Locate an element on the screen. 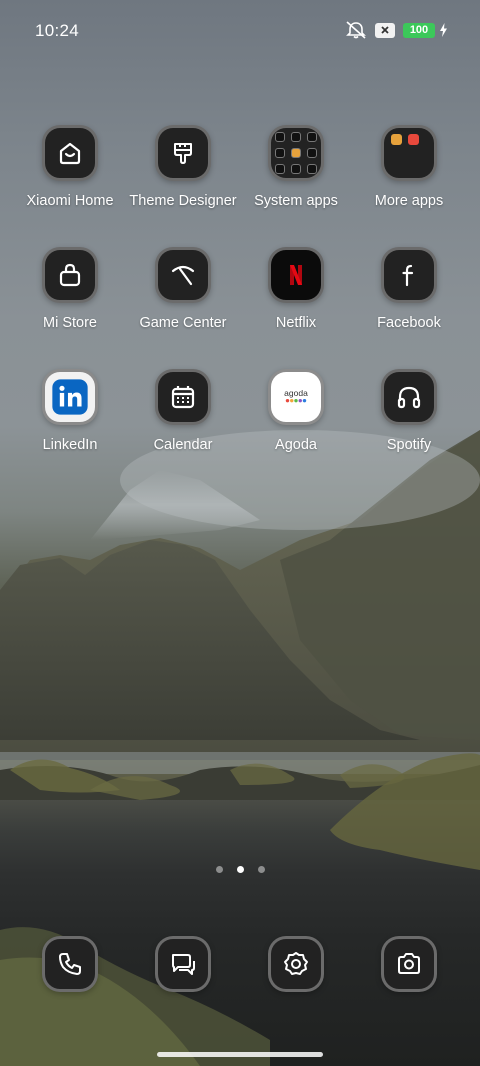 Image resolution: width=480 pixels, height=1066 pixels. app-label: Facebook is located at coordinates (409, 323).